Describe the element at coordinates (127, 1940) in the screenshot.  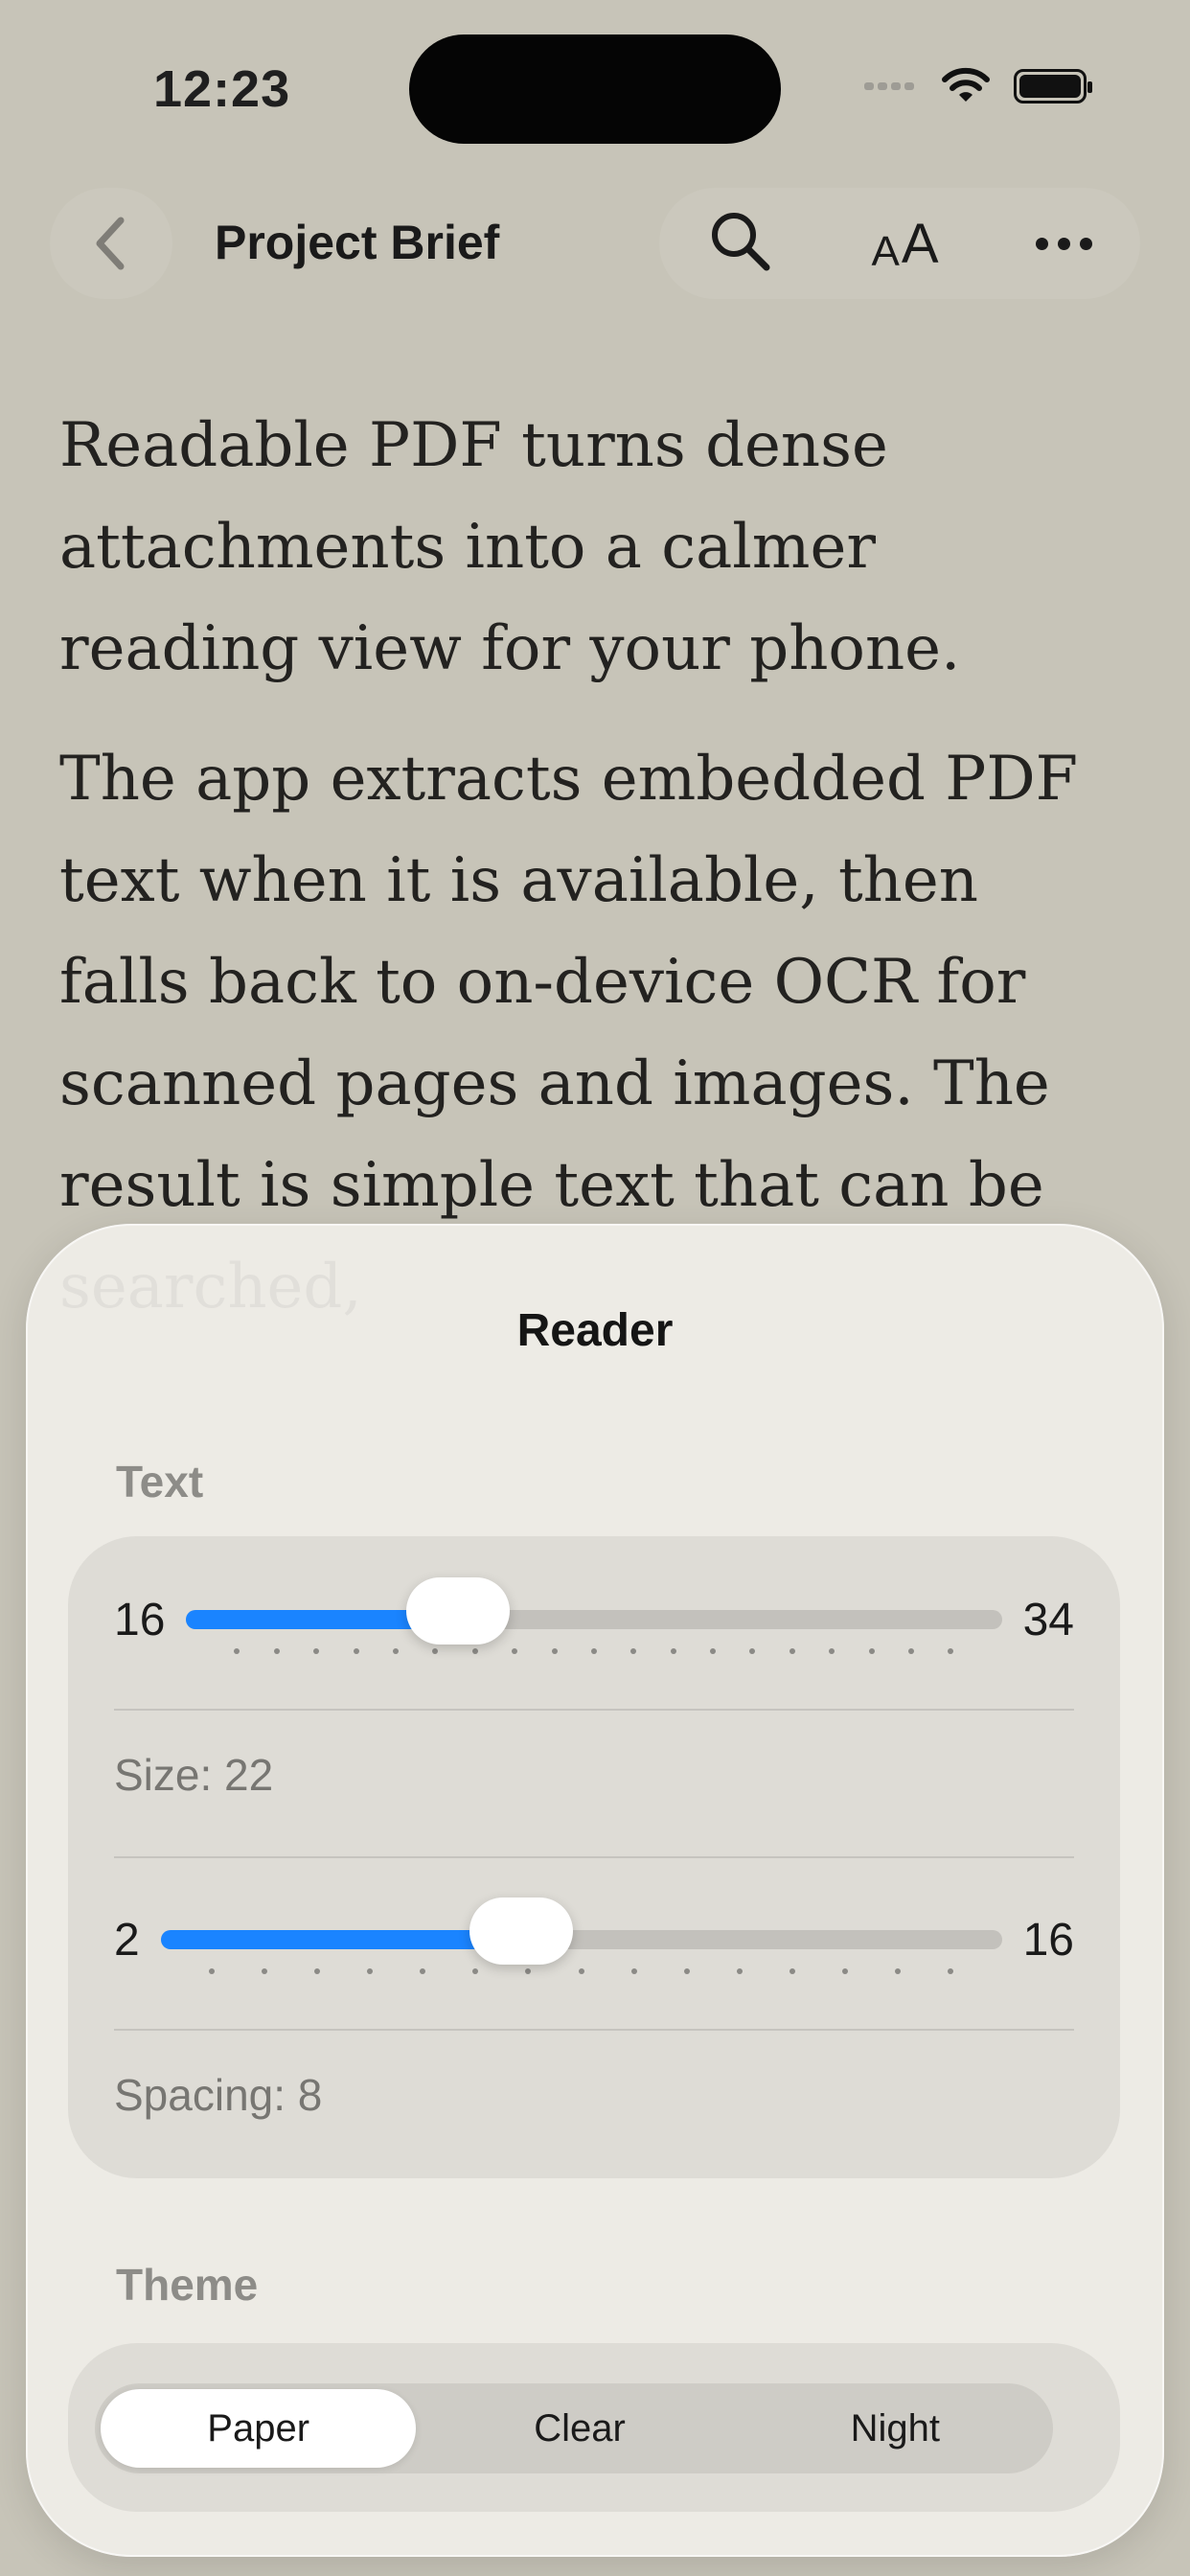
I see `spacing-slider-min: 2` at that location.